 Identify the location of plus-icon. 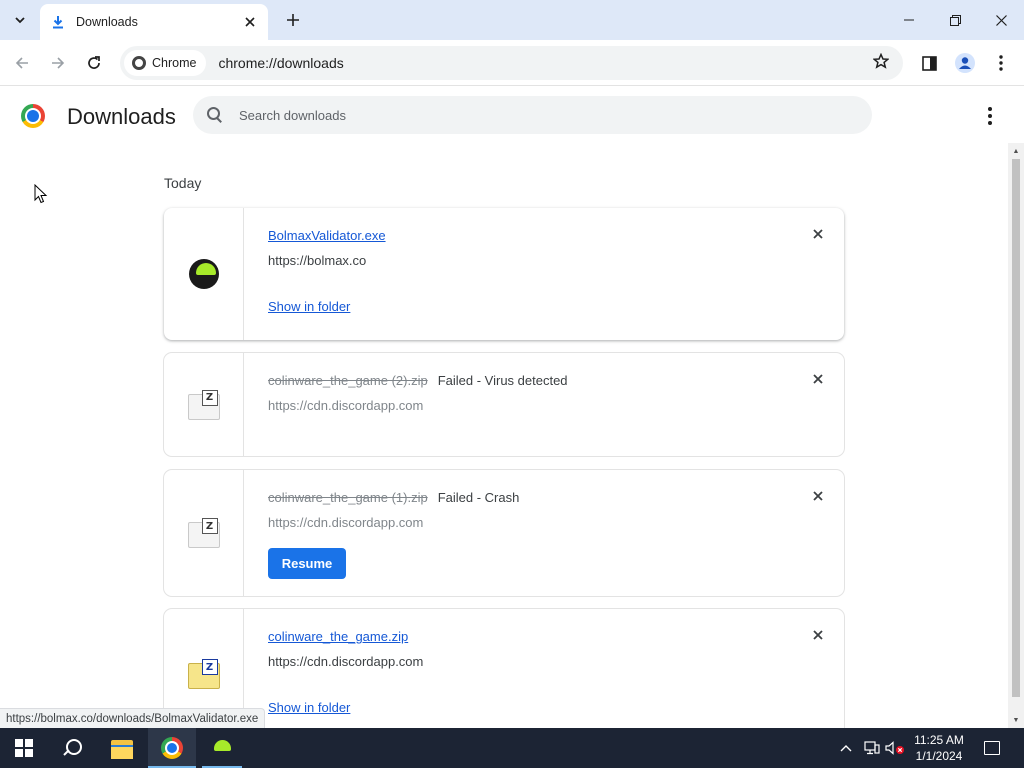
(293, 20).